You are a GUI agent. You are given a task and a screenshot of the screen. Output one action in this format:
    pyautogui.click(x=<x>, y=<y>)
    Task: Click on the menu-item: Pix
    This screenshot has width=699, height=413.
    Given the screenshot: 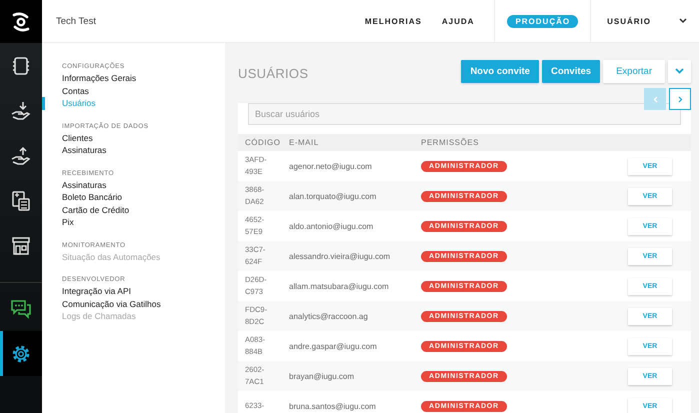 What is the action you would take?
    pyautogui.click(x=133, y=222)
    